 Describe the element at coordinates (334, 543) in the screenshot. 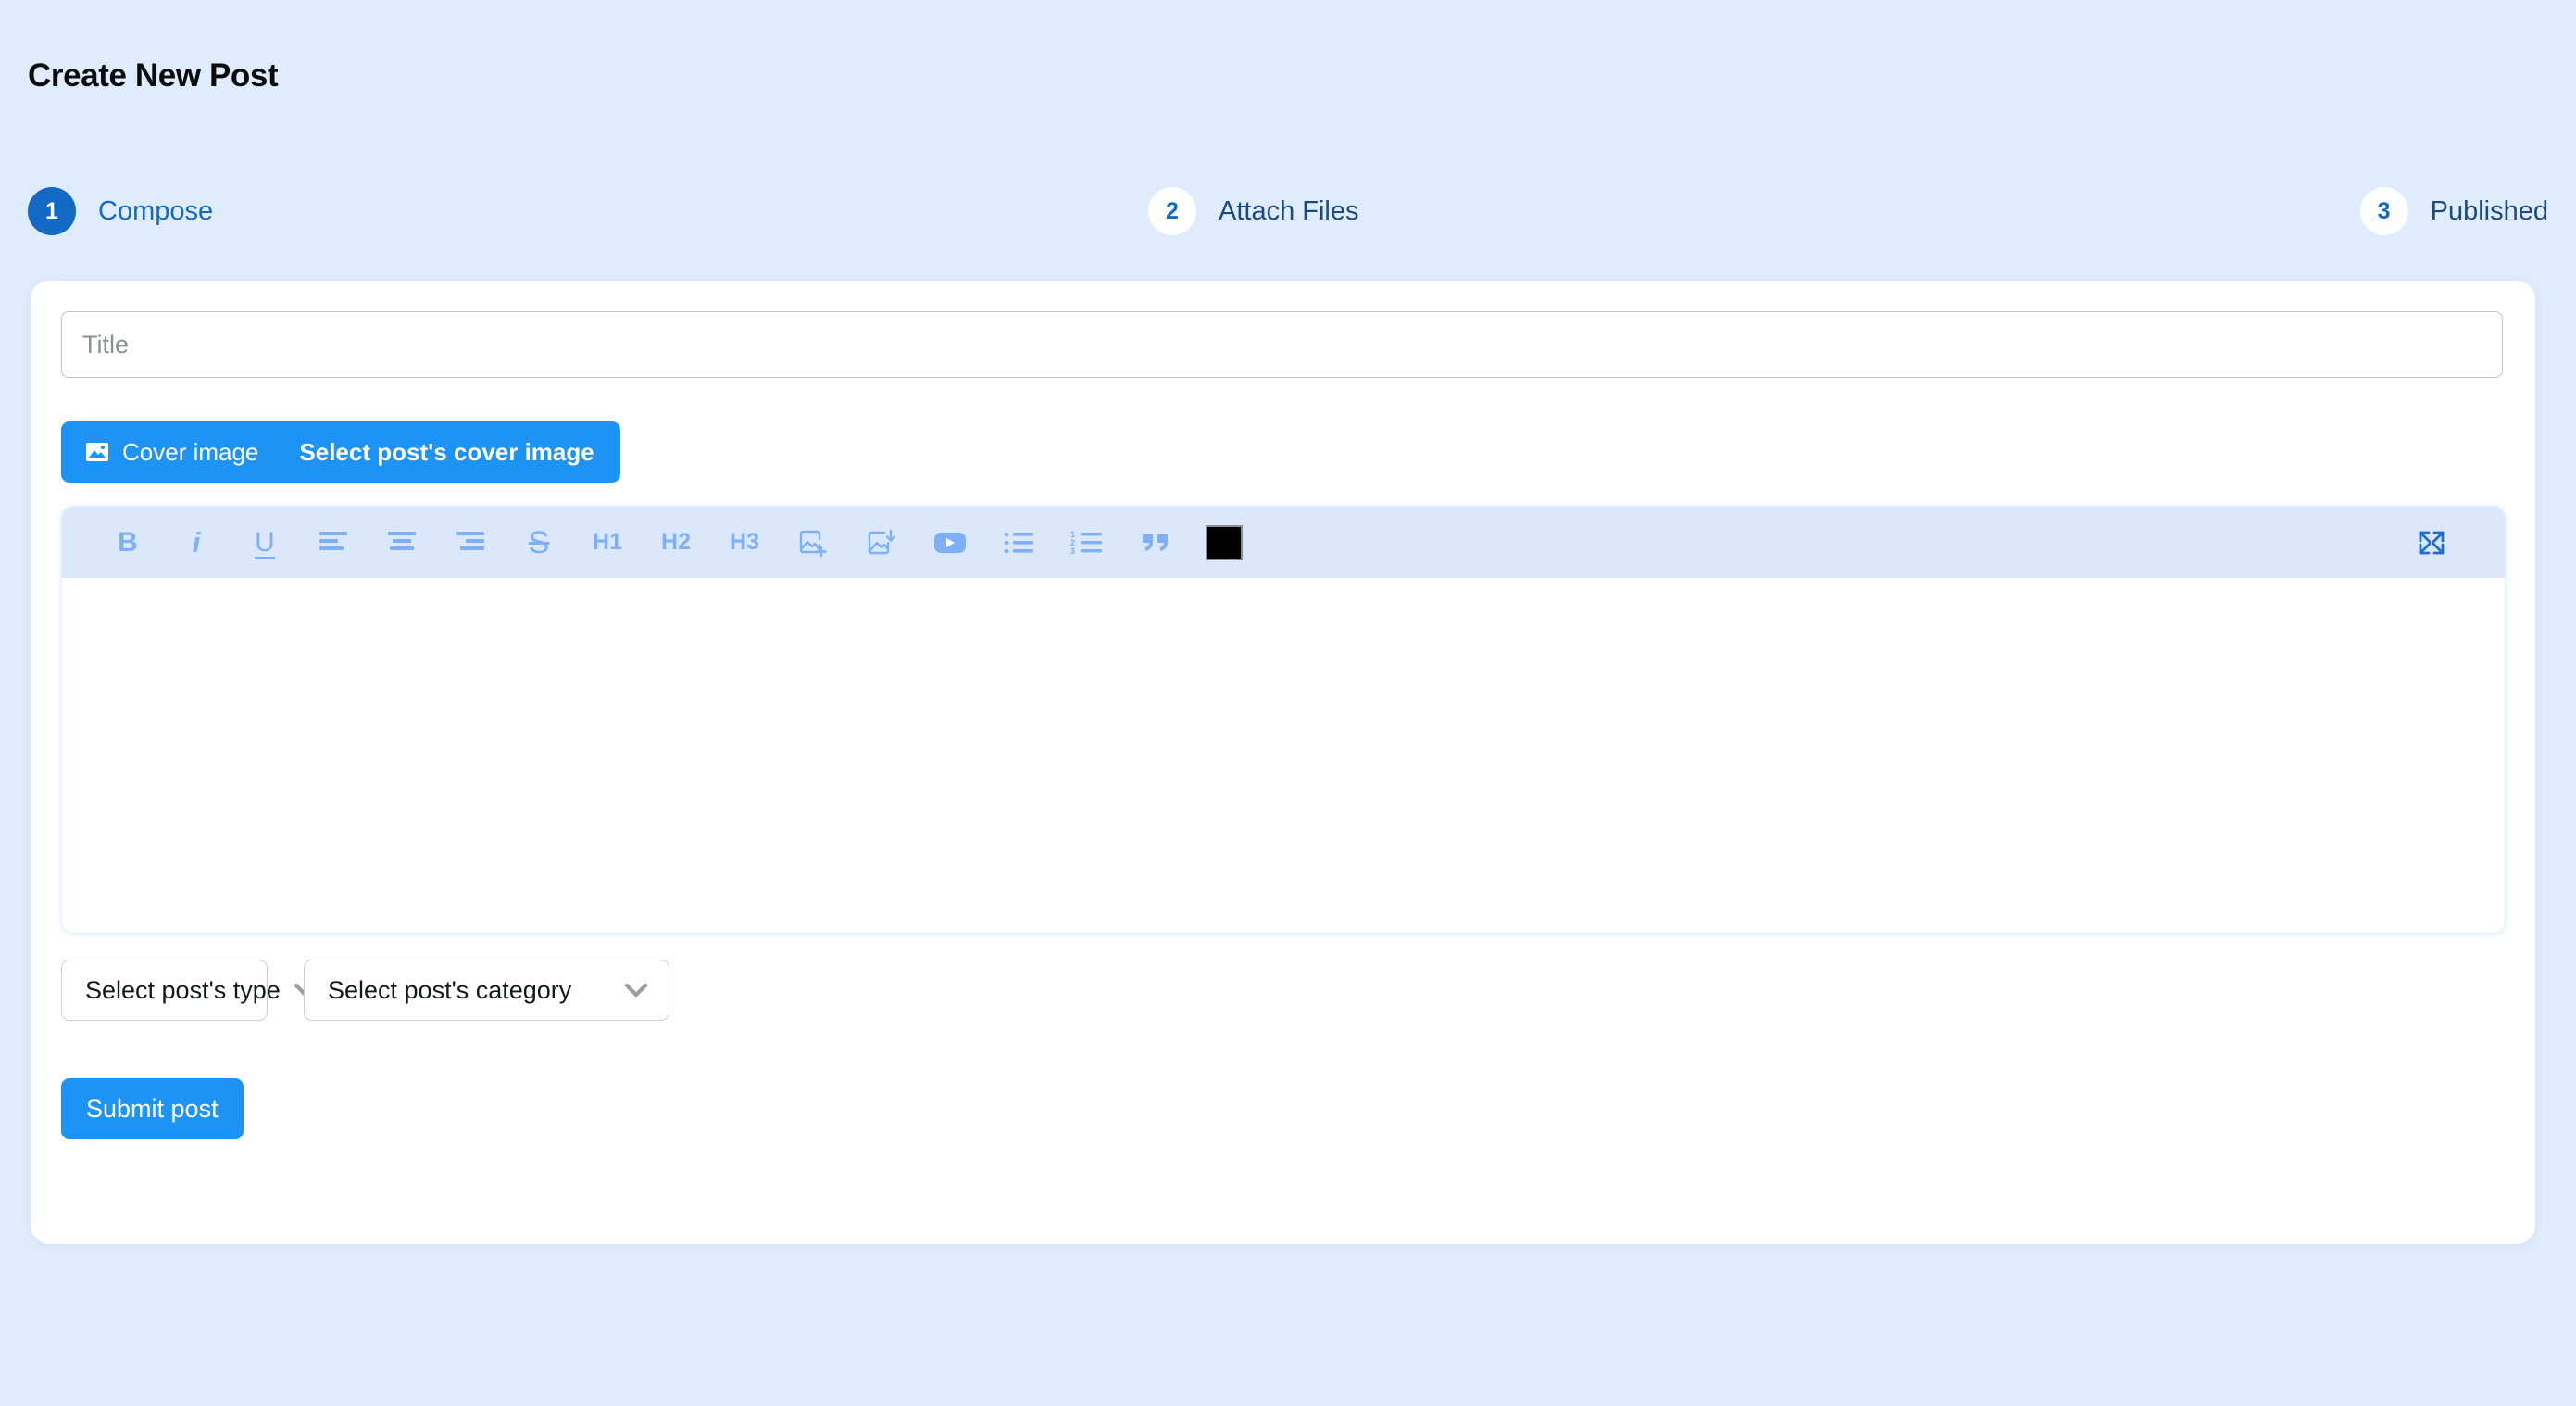

I see `align-left-icon` at that location.